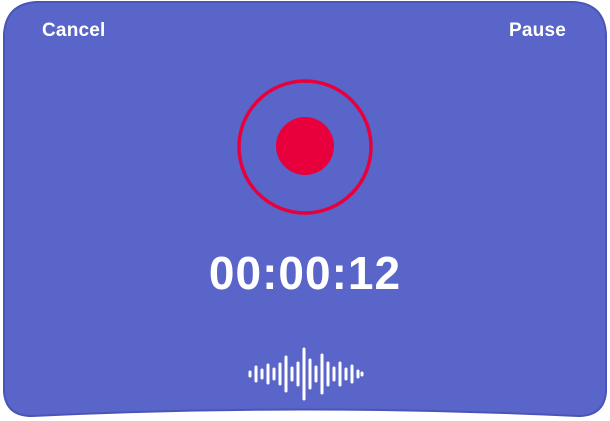  Describe the element at coordinates (537, 31) in the screenshot. I see `pause-button: Pause` at that location.